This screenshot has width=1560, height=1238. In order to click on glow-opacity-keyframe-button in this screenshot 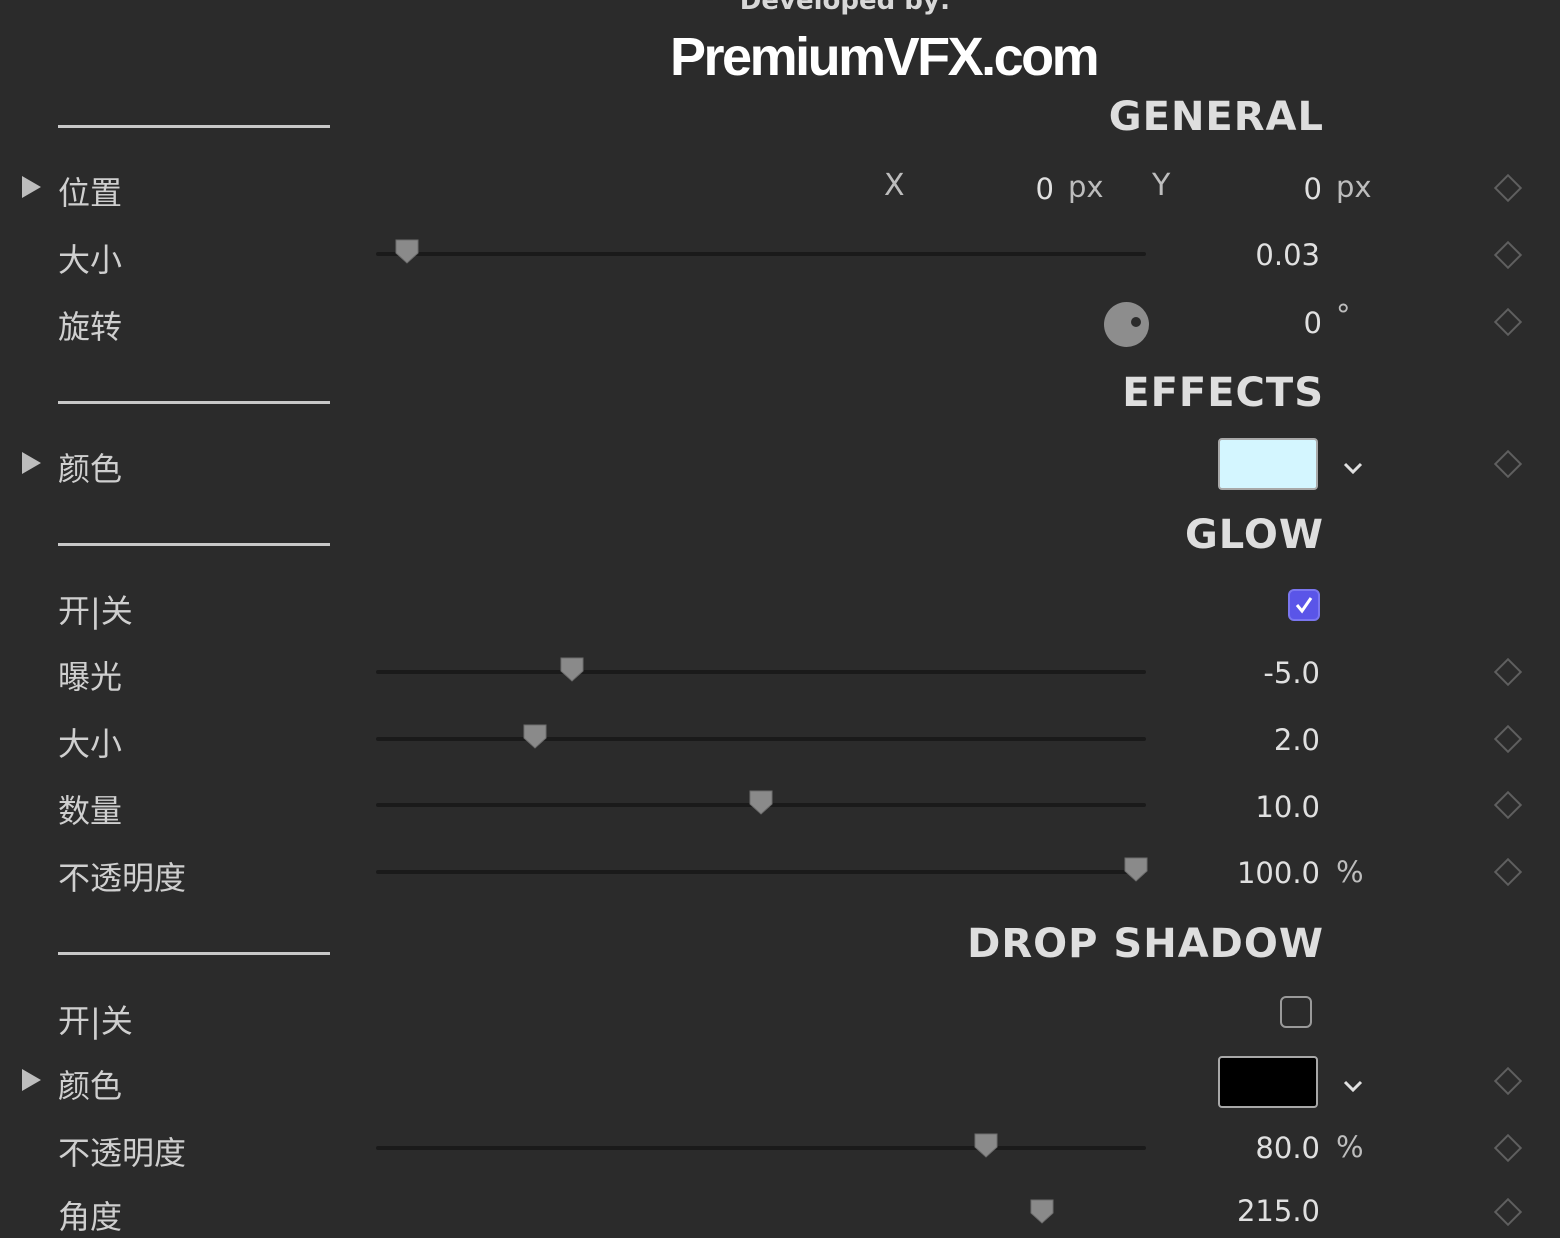, I will do `click(1508, 872)`.